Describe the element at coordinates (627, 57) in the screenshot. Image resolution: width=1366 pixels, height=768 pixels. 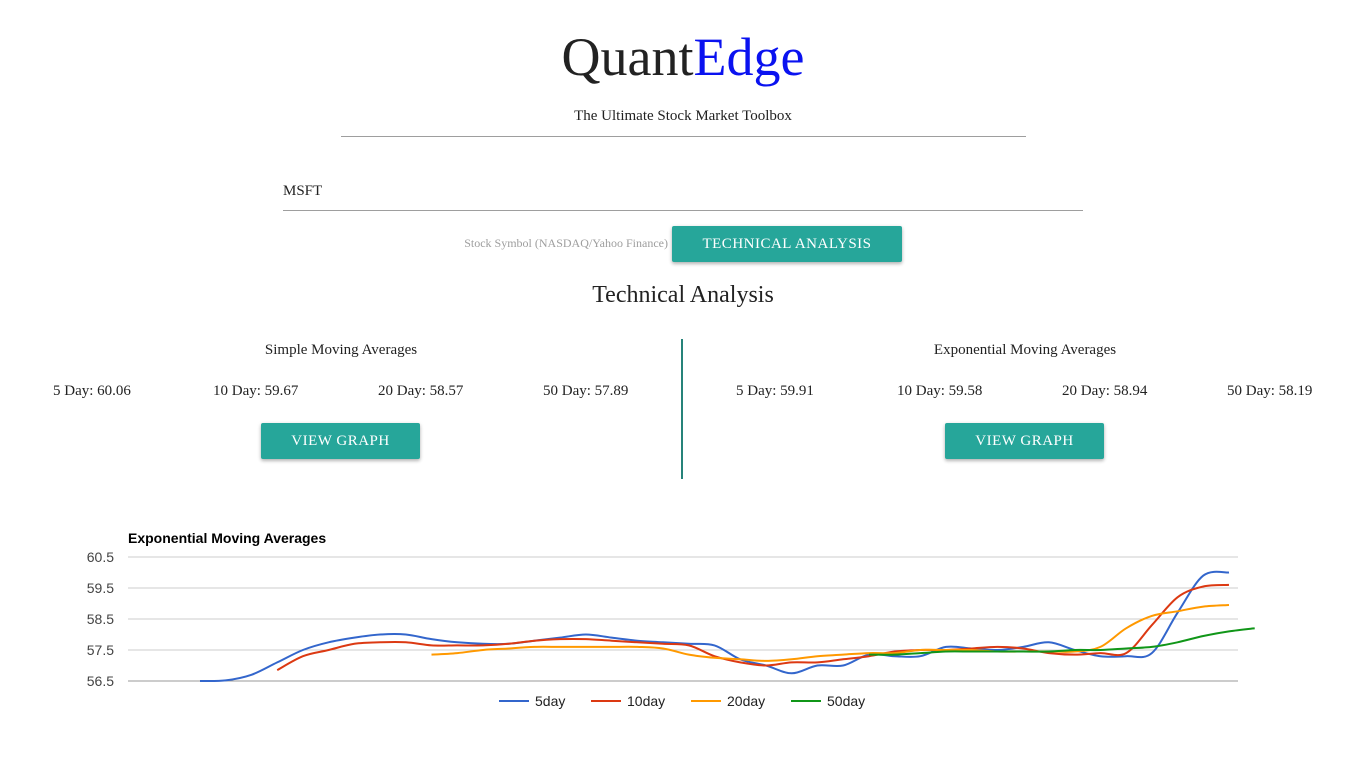
I see `brand-quant: Quant` at that location.